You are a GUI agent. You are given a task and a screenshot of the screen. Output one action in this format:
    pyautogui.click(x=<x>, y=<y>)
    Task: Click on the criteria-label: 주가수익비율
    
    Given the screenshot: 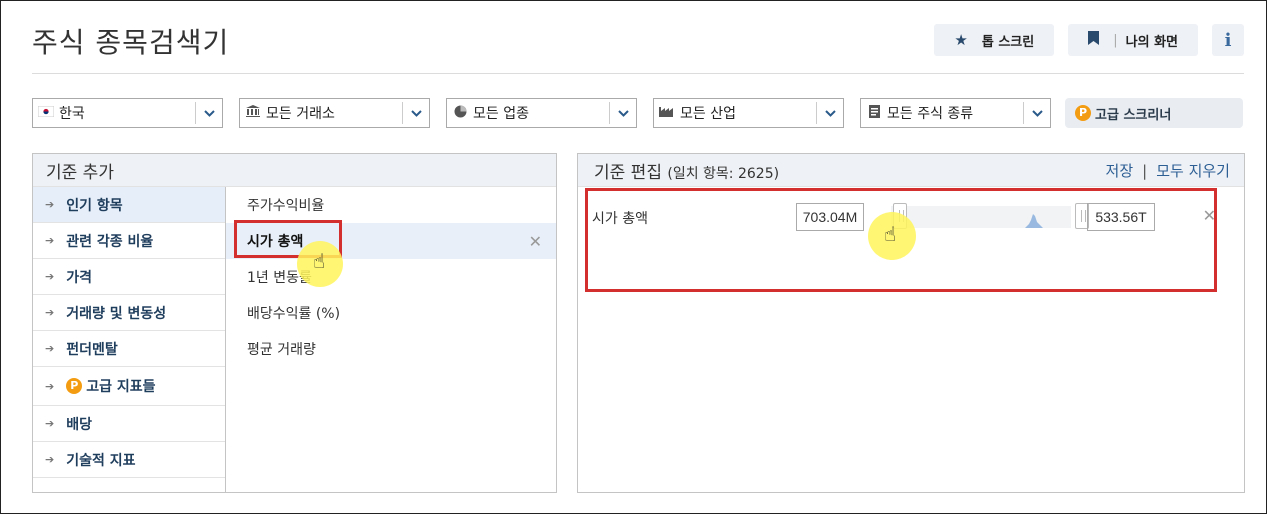 What is the action you would take?
    pyautogui.click(x=286, y=206)
    